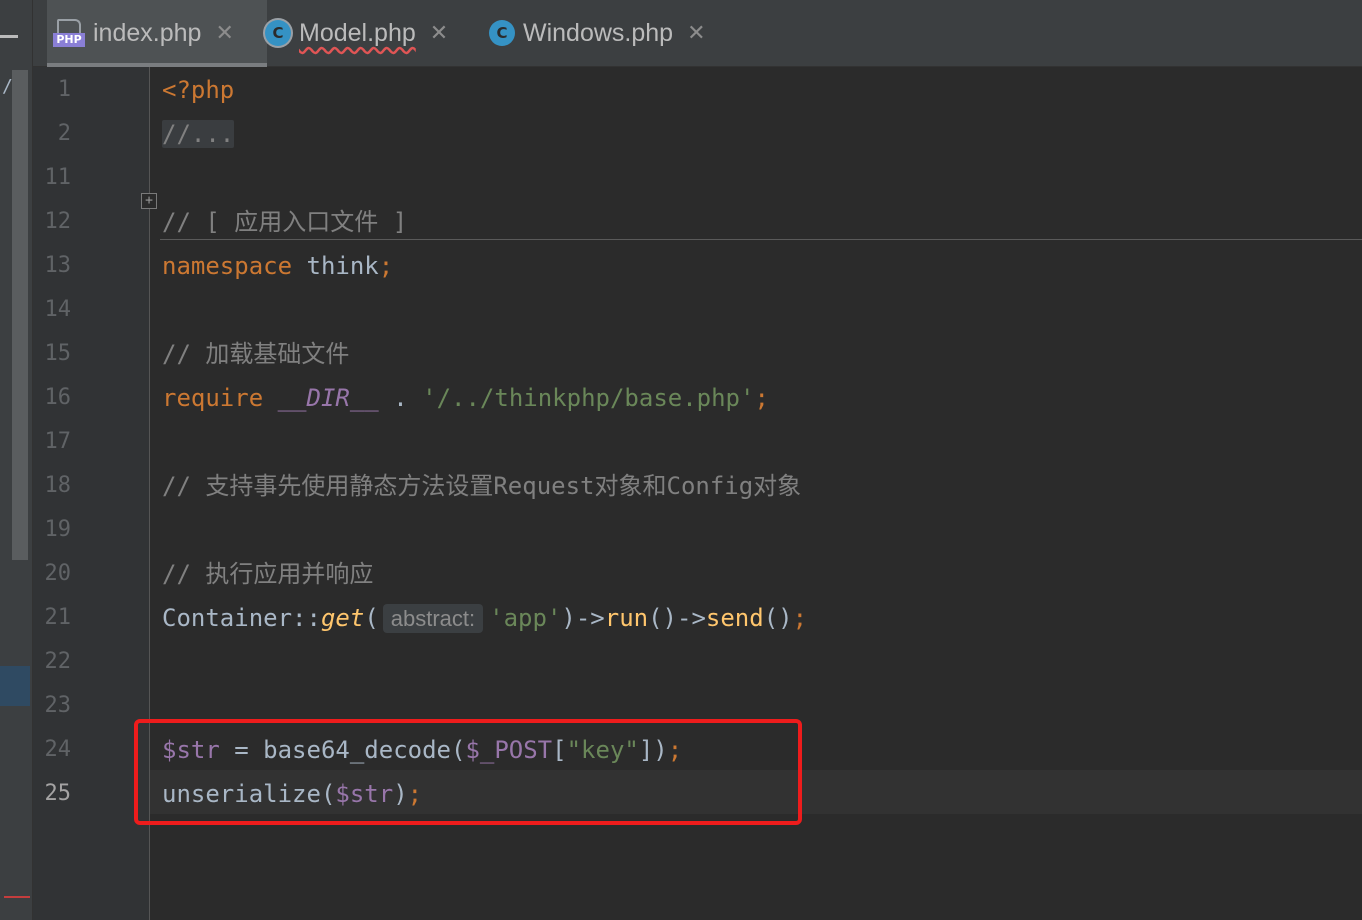 This screenshot has width=1362, height=920. I want to click on code-line: <?php, so click(198, 90).